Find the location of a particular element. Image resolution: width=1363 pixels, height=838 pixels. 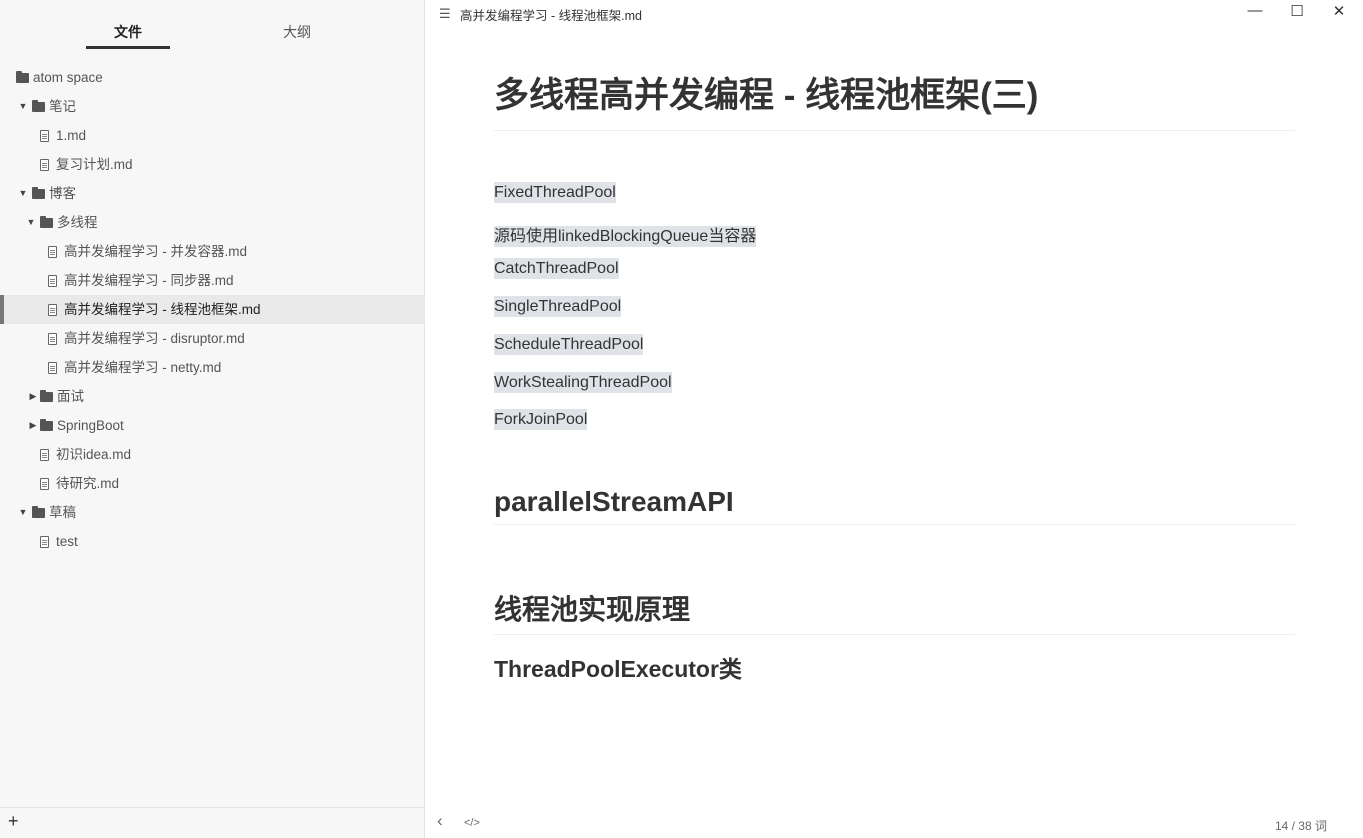

tree-folder-notes: ▼ 笔记 is located at coordinates (212, 106).